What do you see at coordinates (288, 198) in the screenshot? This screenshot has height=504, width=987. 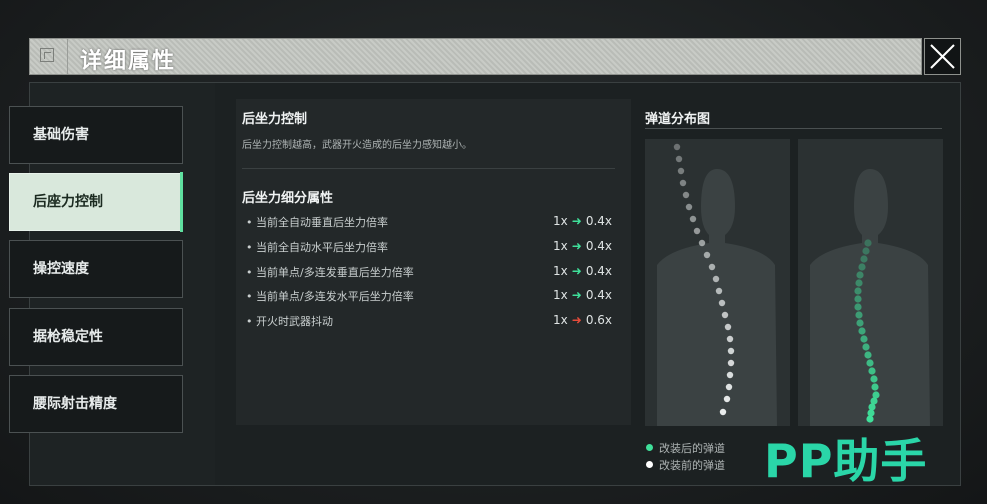 I see `sub-heading: 后坐力细分属性` at bounding box center [288, 198].